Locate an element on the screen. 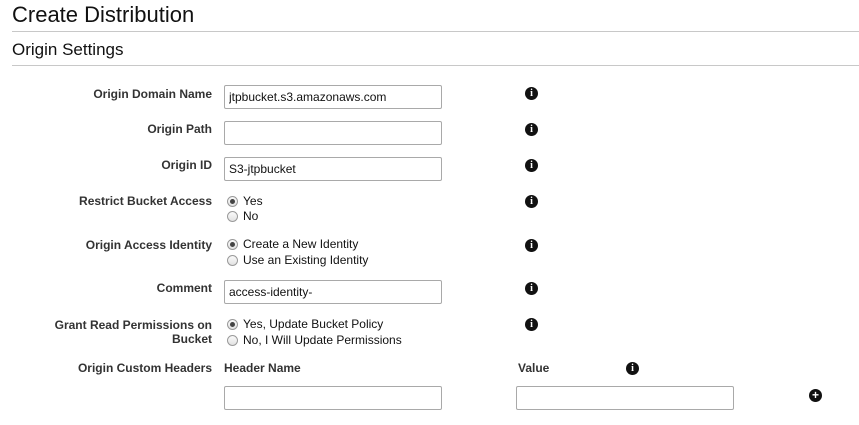  origin-id-input is located at coordinates (333, 169).